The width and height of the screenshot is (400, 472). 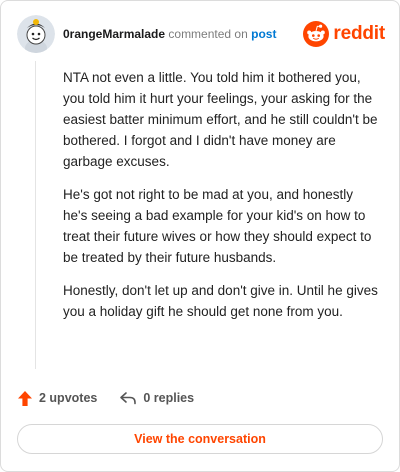 What do you see at coordinates (169, 398) in the screenshot?
I see `reply-count: 0 replies` at bounding box center [169, 398].